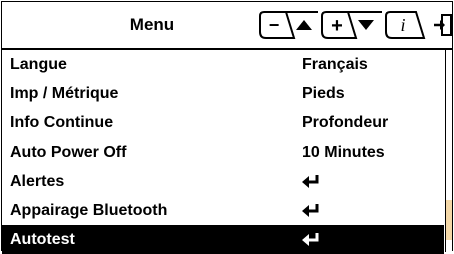  I want to click on list-item-langue: Langue Français, so click(223, 64).